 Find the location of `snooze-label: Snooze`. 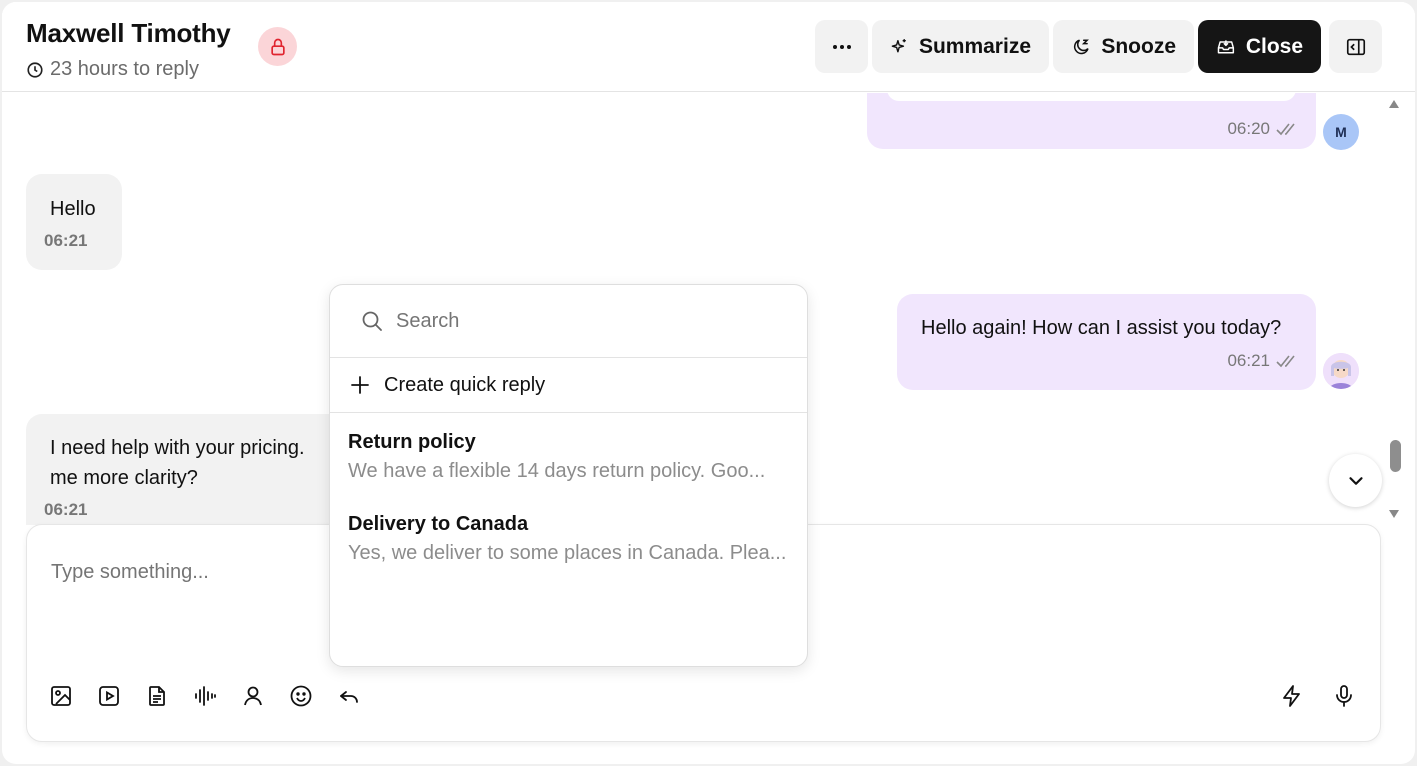

snooze-label: Snooze is located at coordinates (1138, 46).